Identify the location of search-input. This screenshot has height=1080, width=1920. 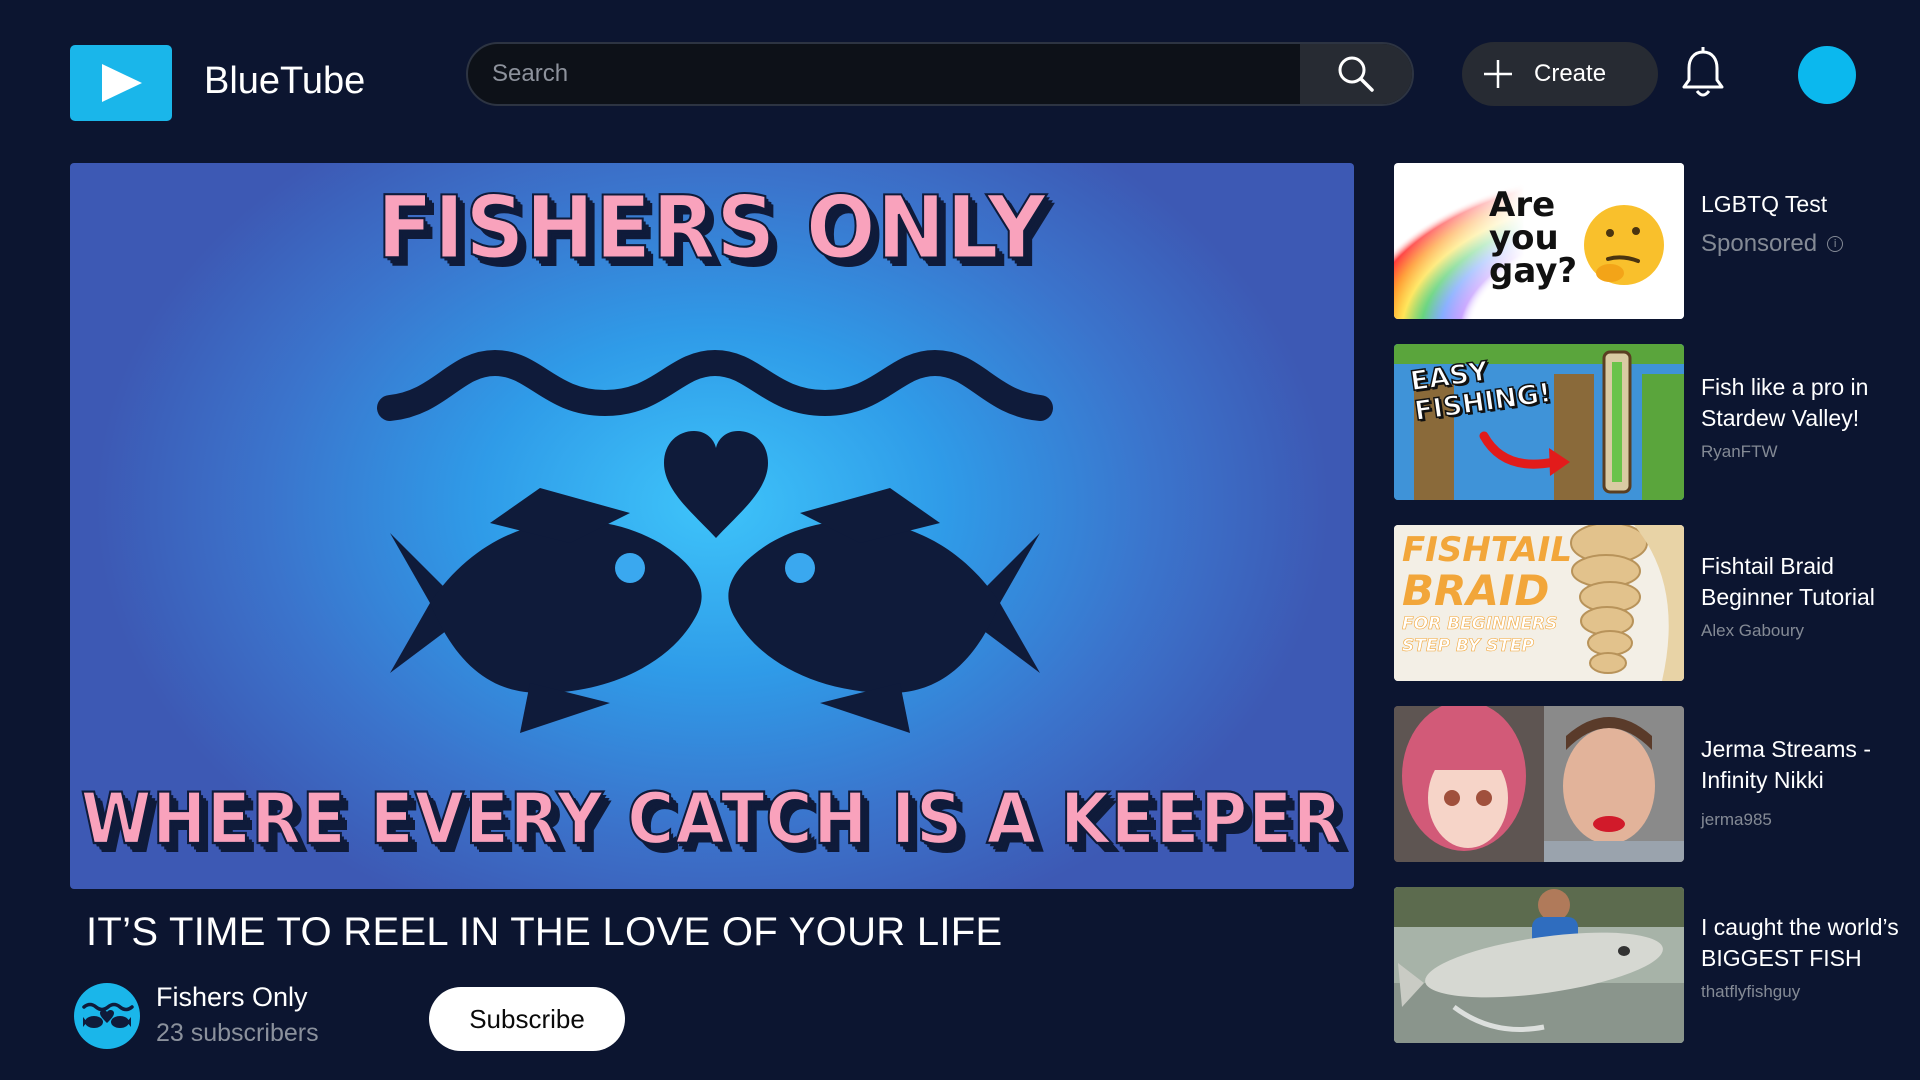
(886, 74).